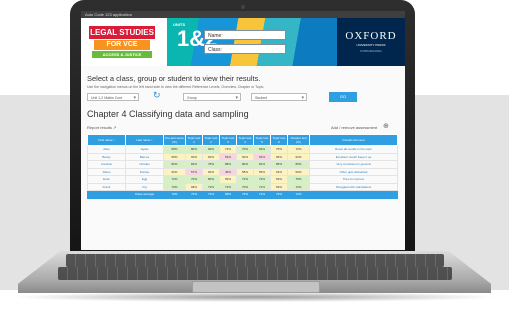 This screenshot has height=321, width=509. I want to click on export-results-link: Report results ↗, so click(101, 127).